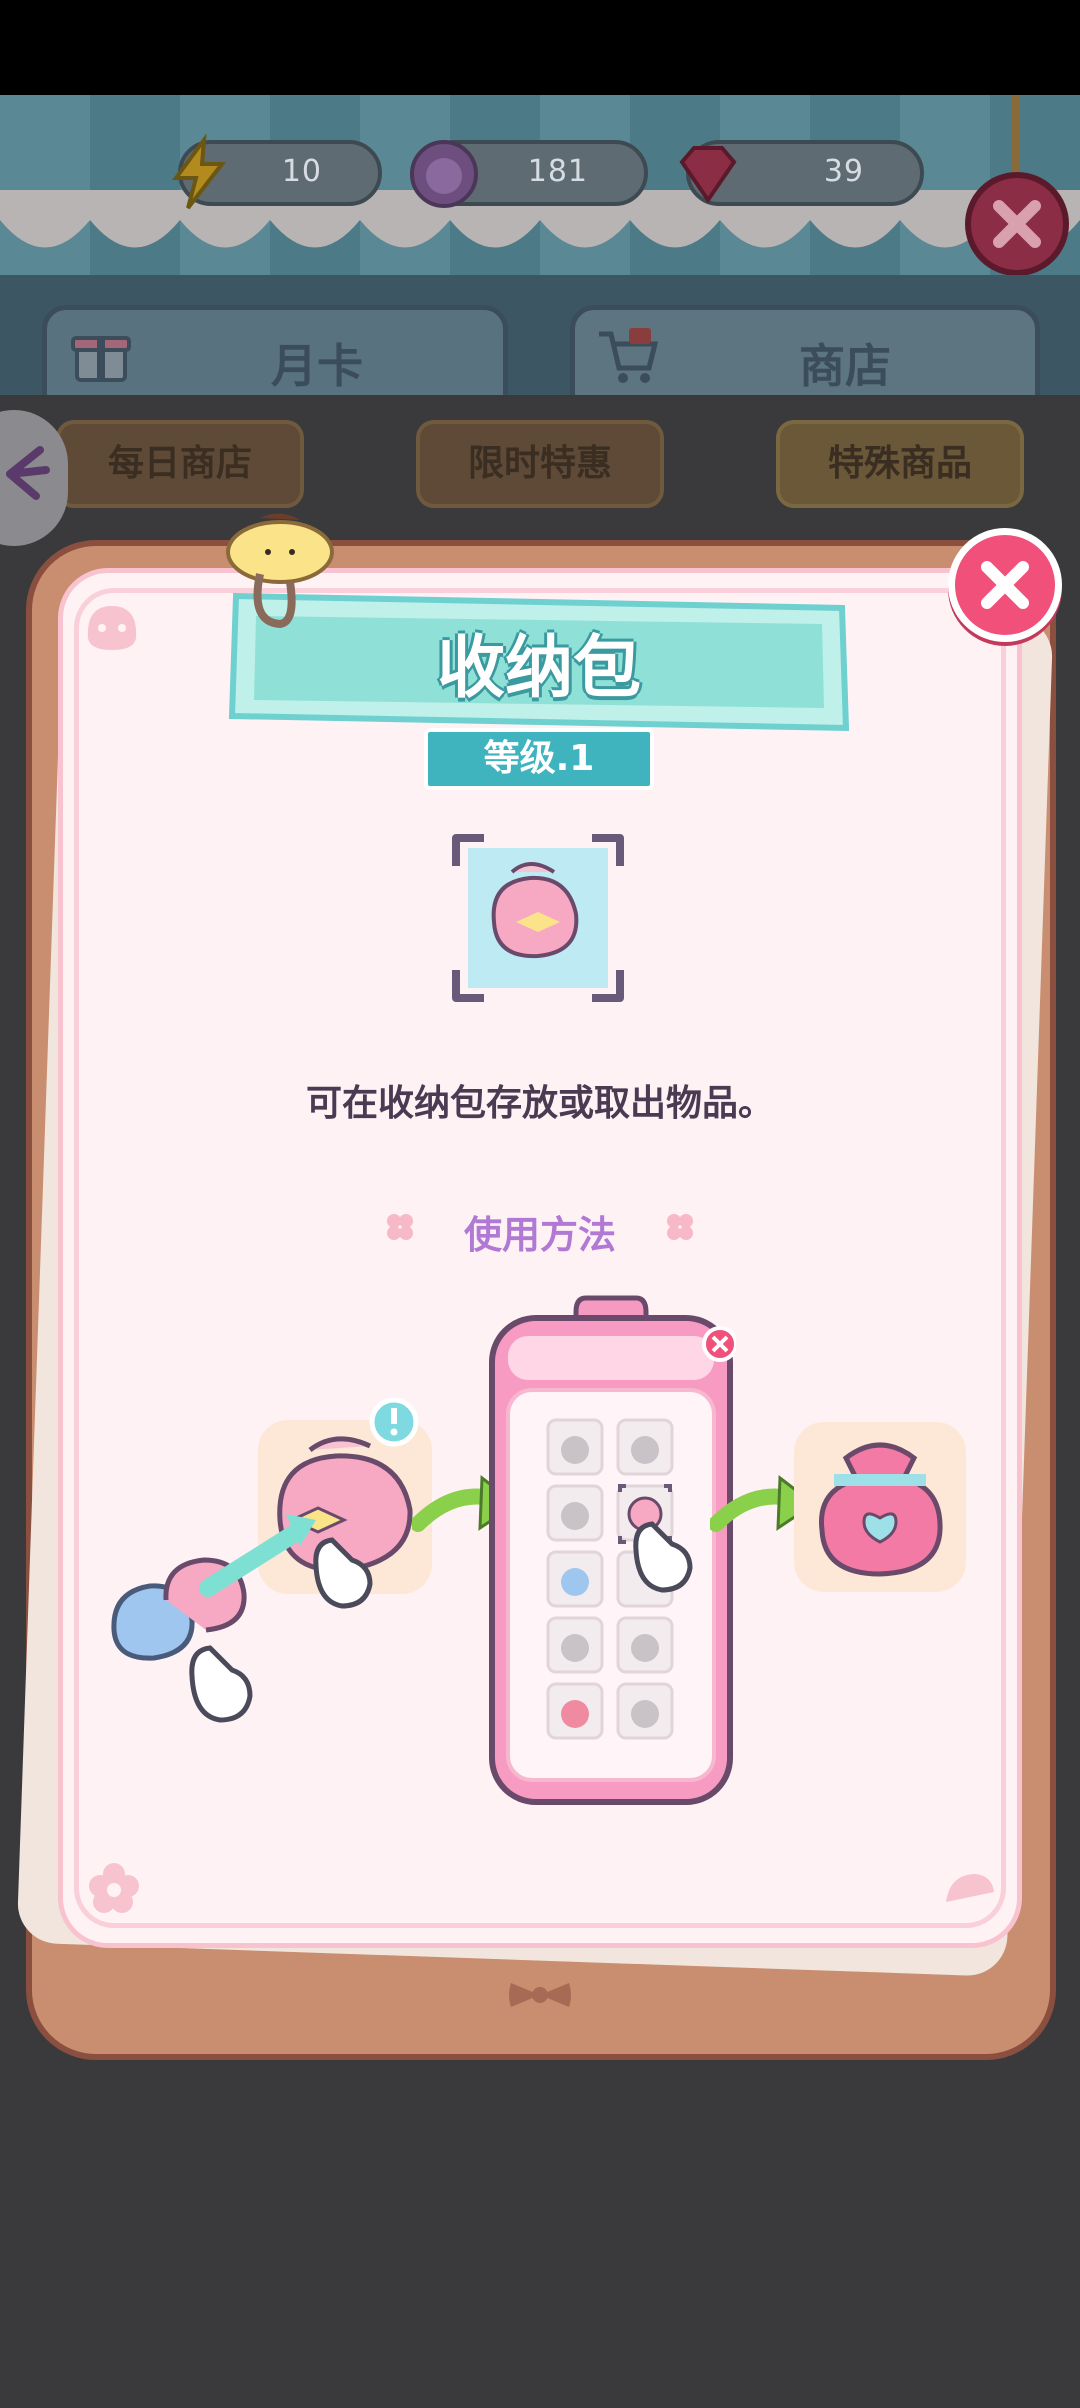  I want to click on filter-daily-shop-label: 每日商店, so click(179, 463).